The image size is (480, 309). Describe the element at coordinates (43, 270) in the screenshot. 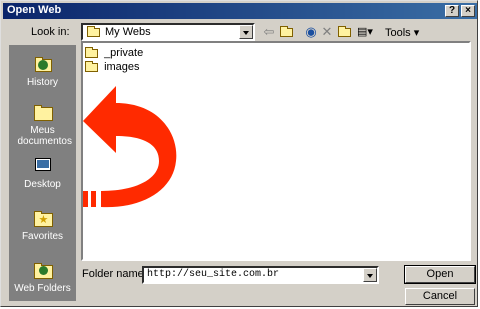

I see `web-folders-icon` at that location.